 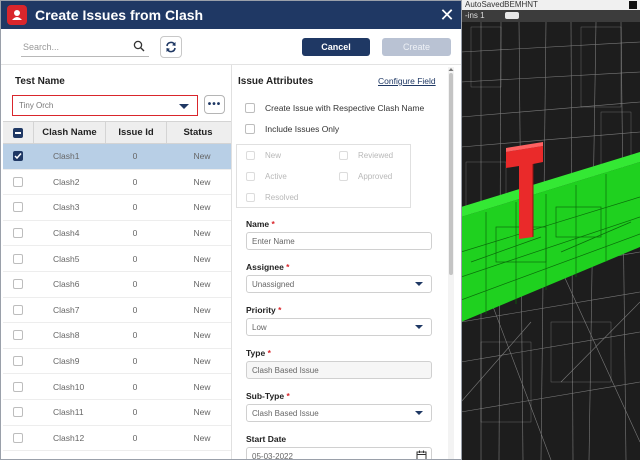 I want to click on cell-clash-name: Clash1, so click(x=66, y=156).